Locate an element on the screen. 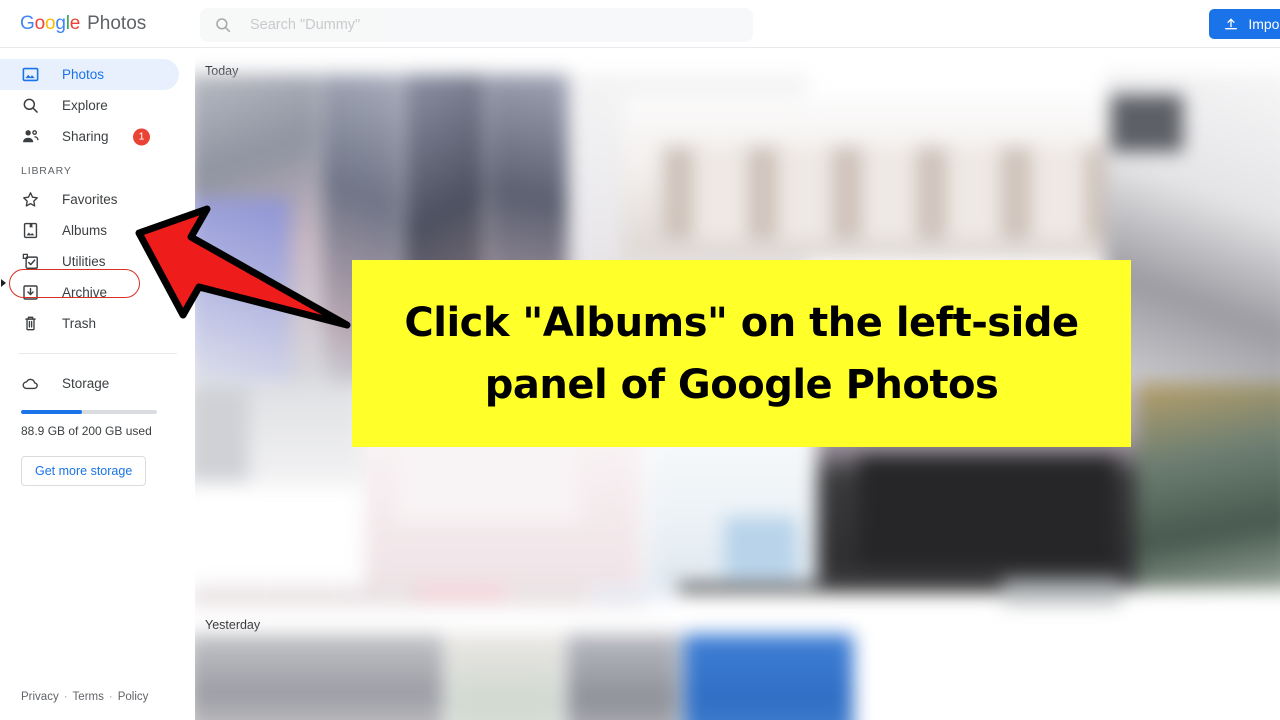 Image resolution: width=1280 pixels, height=720 pixels. archive-icon is located at coordinates (30, 292).